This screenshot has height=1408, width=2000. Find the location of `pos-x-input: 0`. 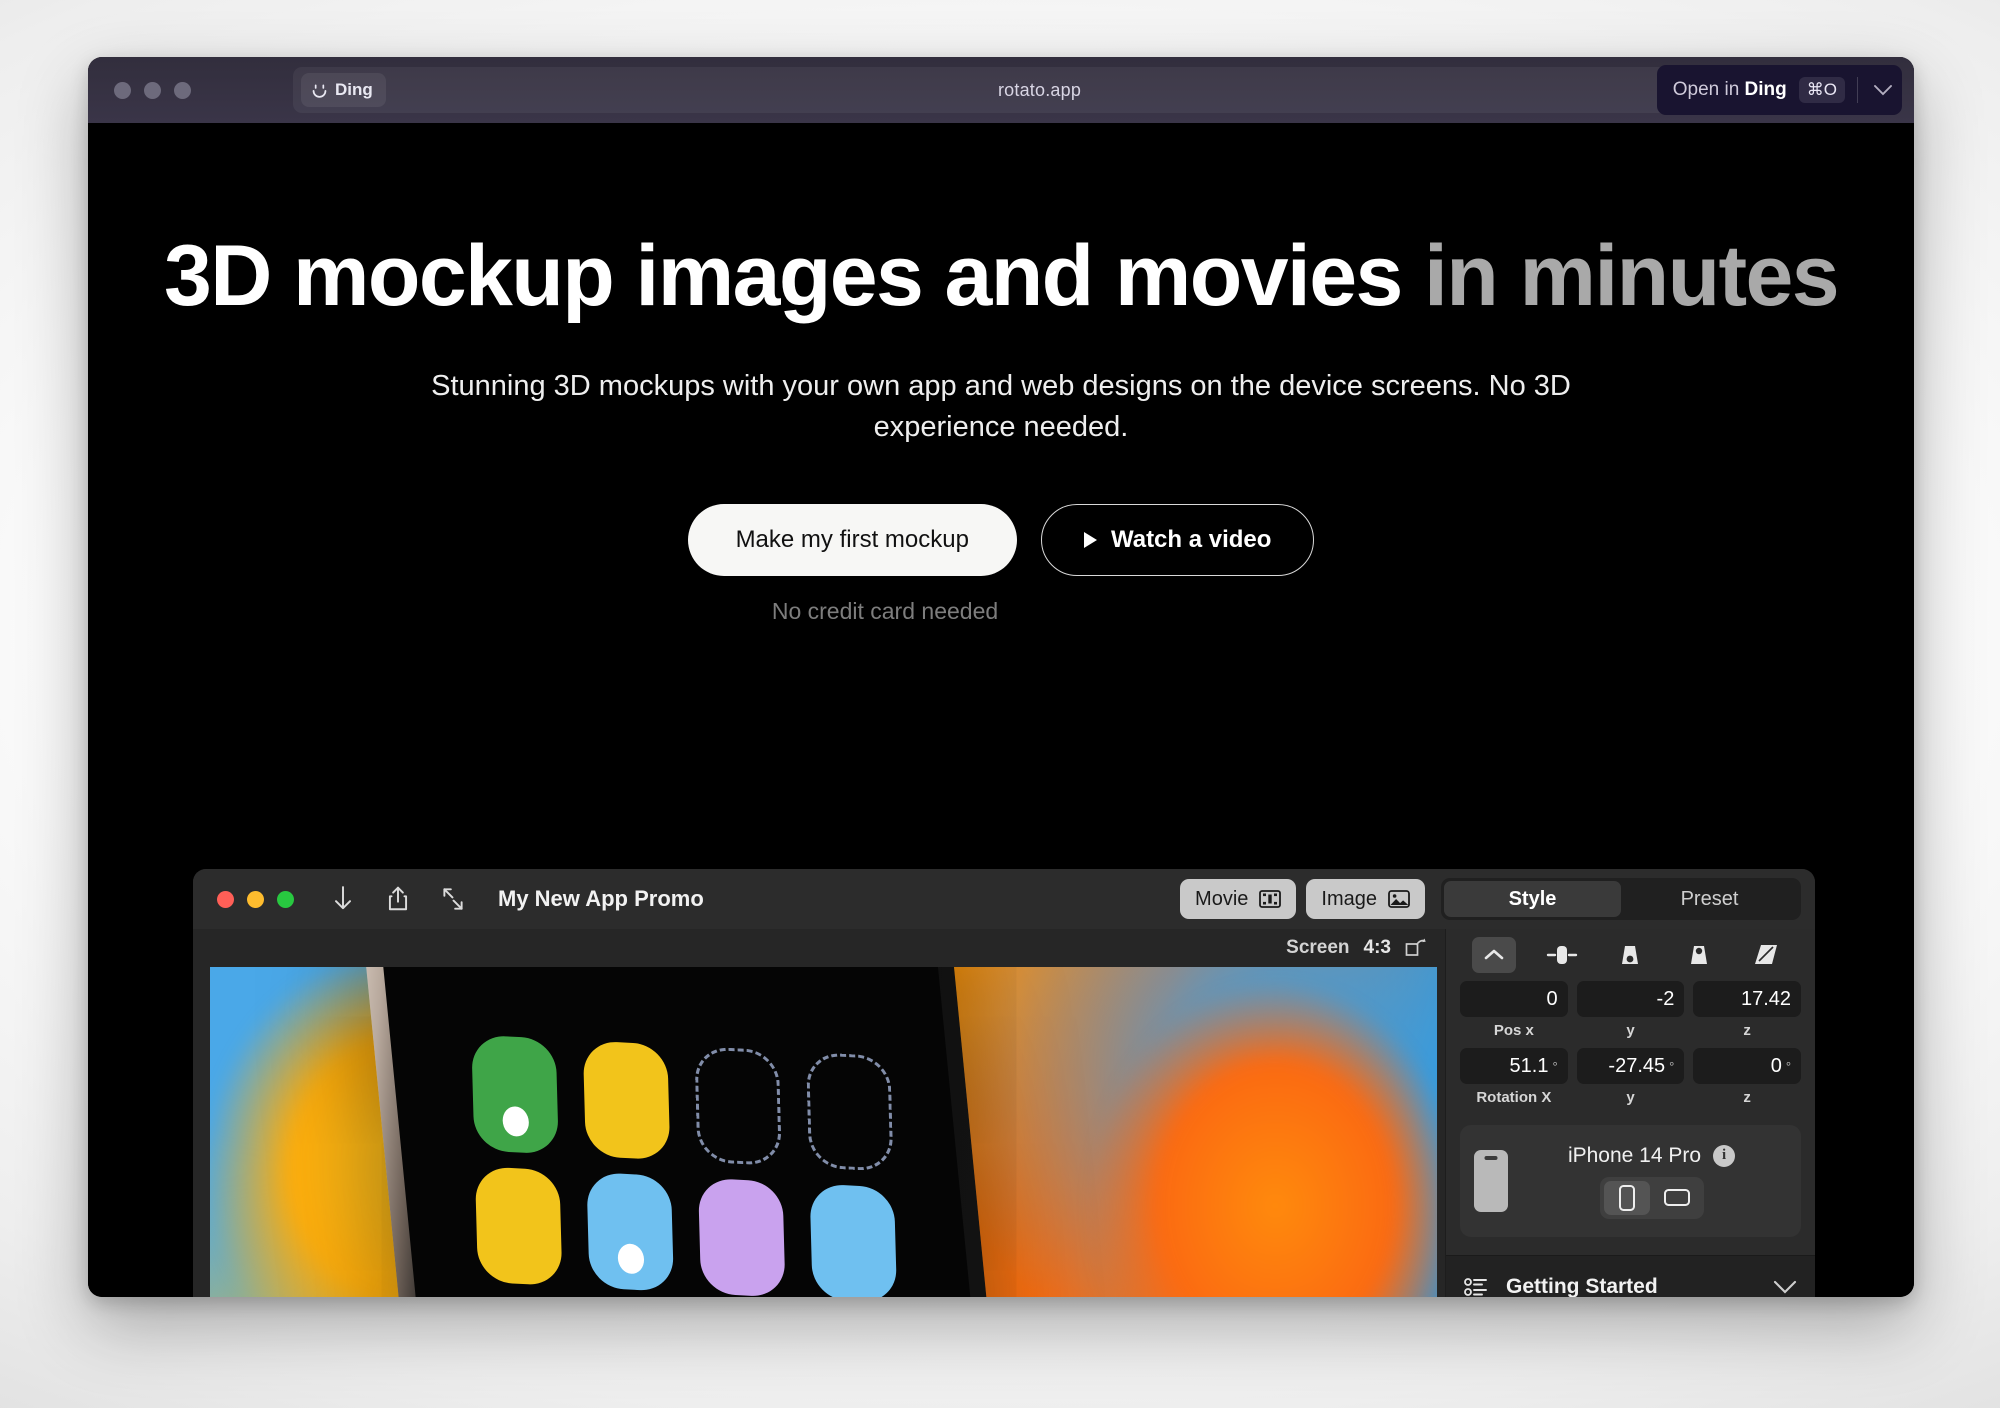

pos-x-input: 0 is located at coordinates (1514, 999).